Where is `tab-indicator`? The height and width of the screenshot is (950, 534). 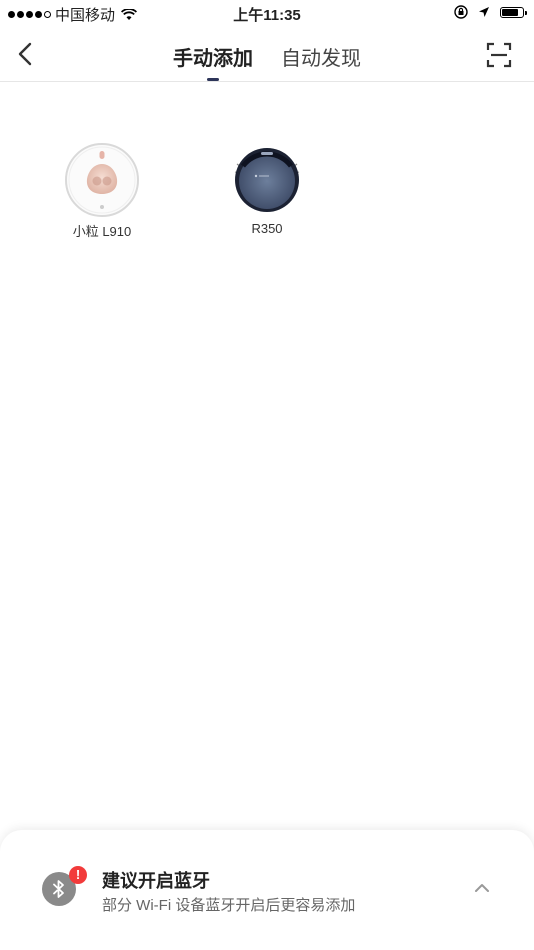
tab-indicator is located at coordinates (213, 79).